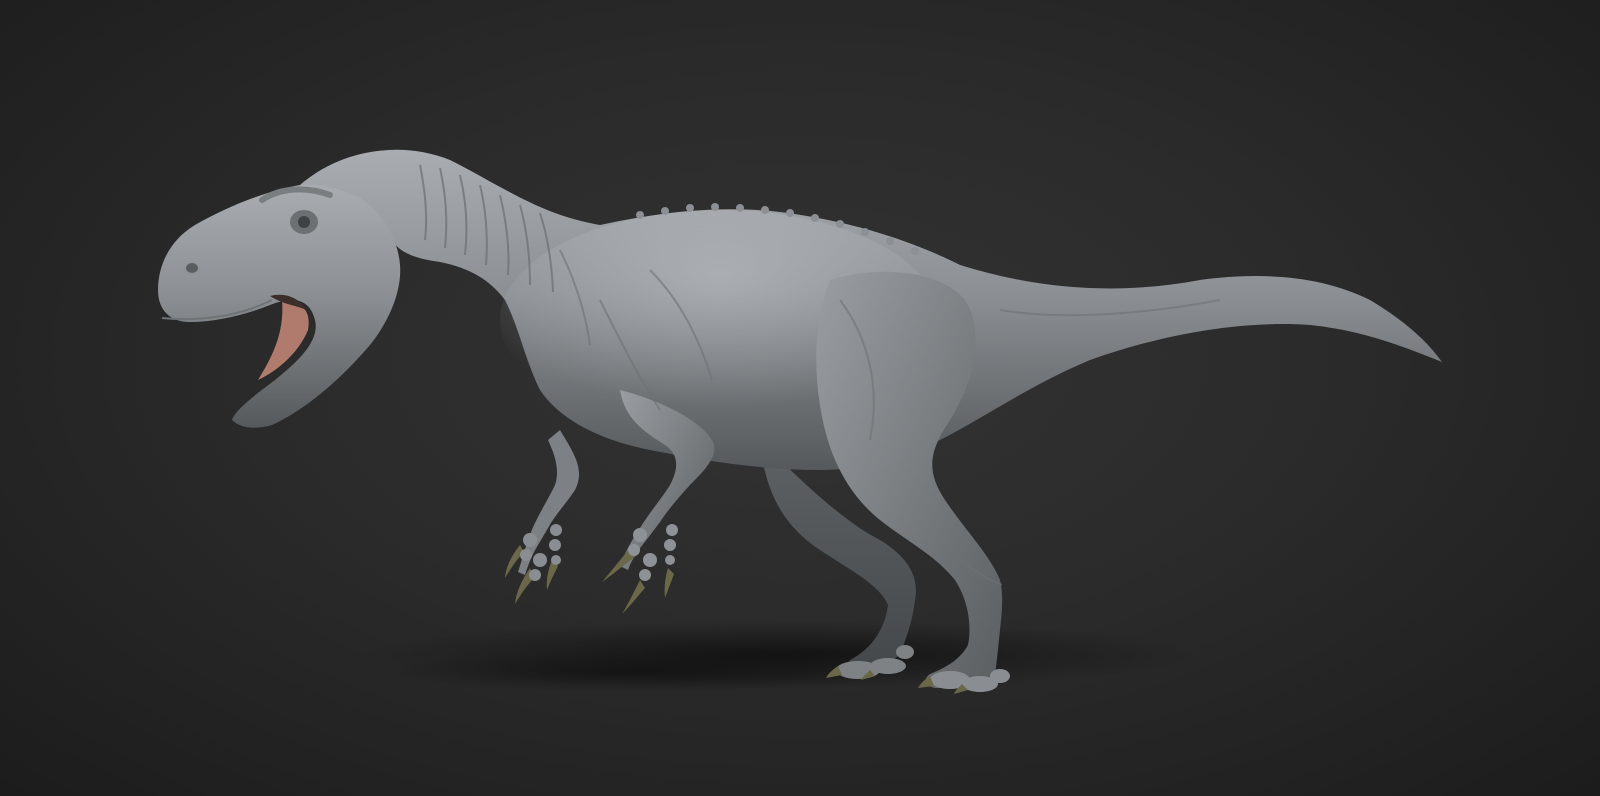 This screenshot has width=1600, height=796. What do you see at coordinates (279, 306) in the screenshot?
I see `head` at bounding box center [279, 306].